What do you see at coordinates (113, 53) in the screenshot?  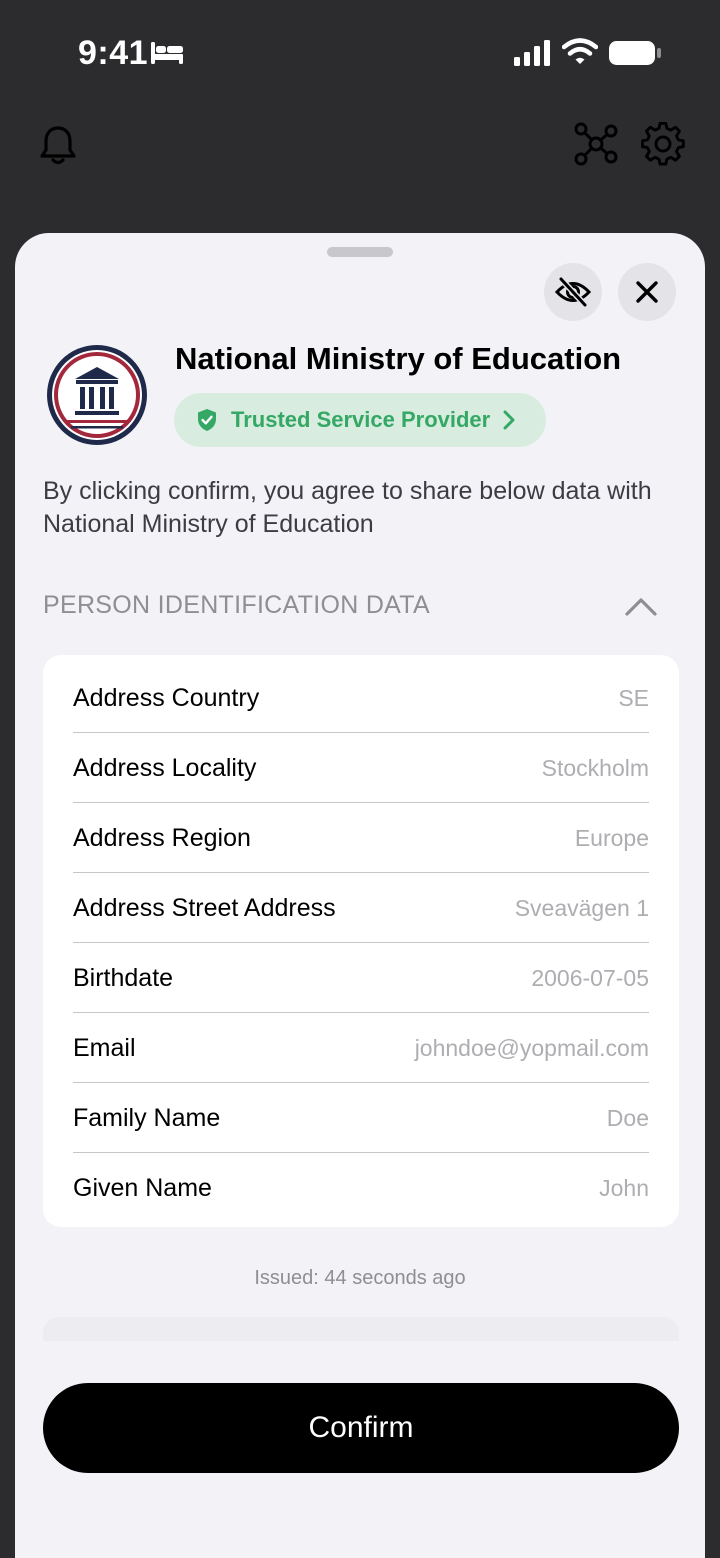 I see `status-time: 9:41` at bounding box center [113, 53].